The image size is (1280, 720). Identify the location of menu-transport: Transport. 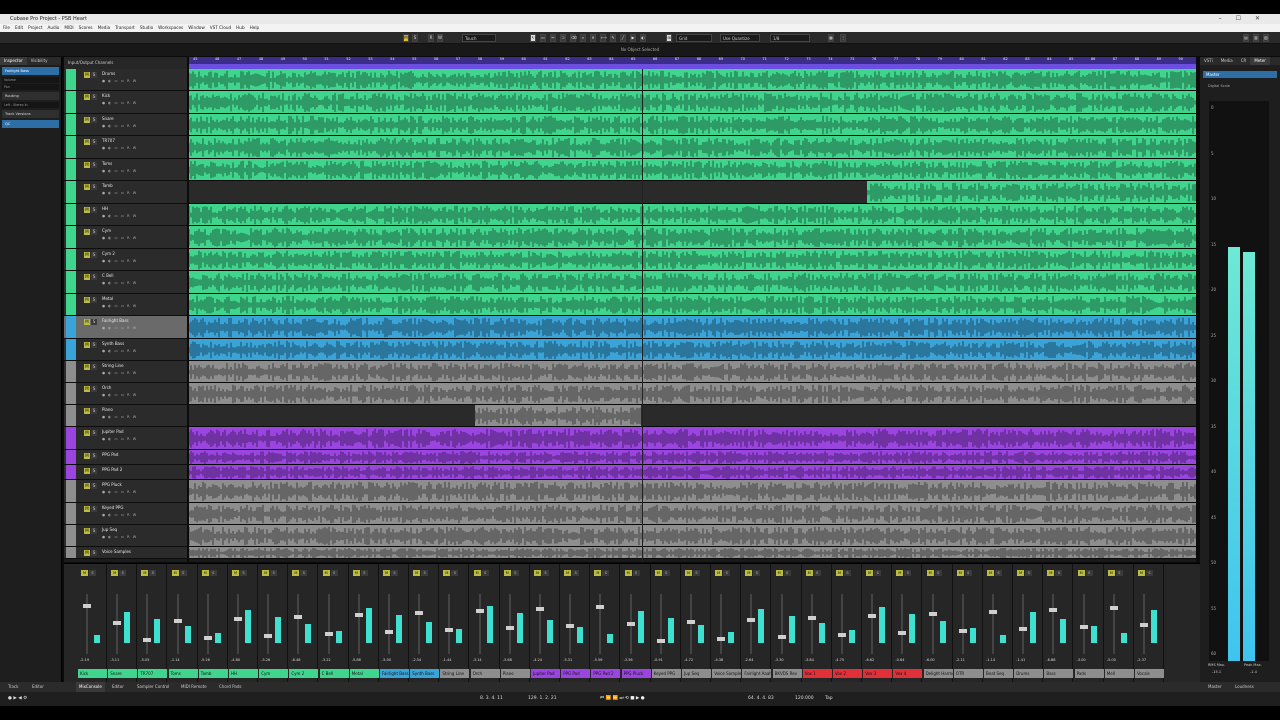
(125, 28).